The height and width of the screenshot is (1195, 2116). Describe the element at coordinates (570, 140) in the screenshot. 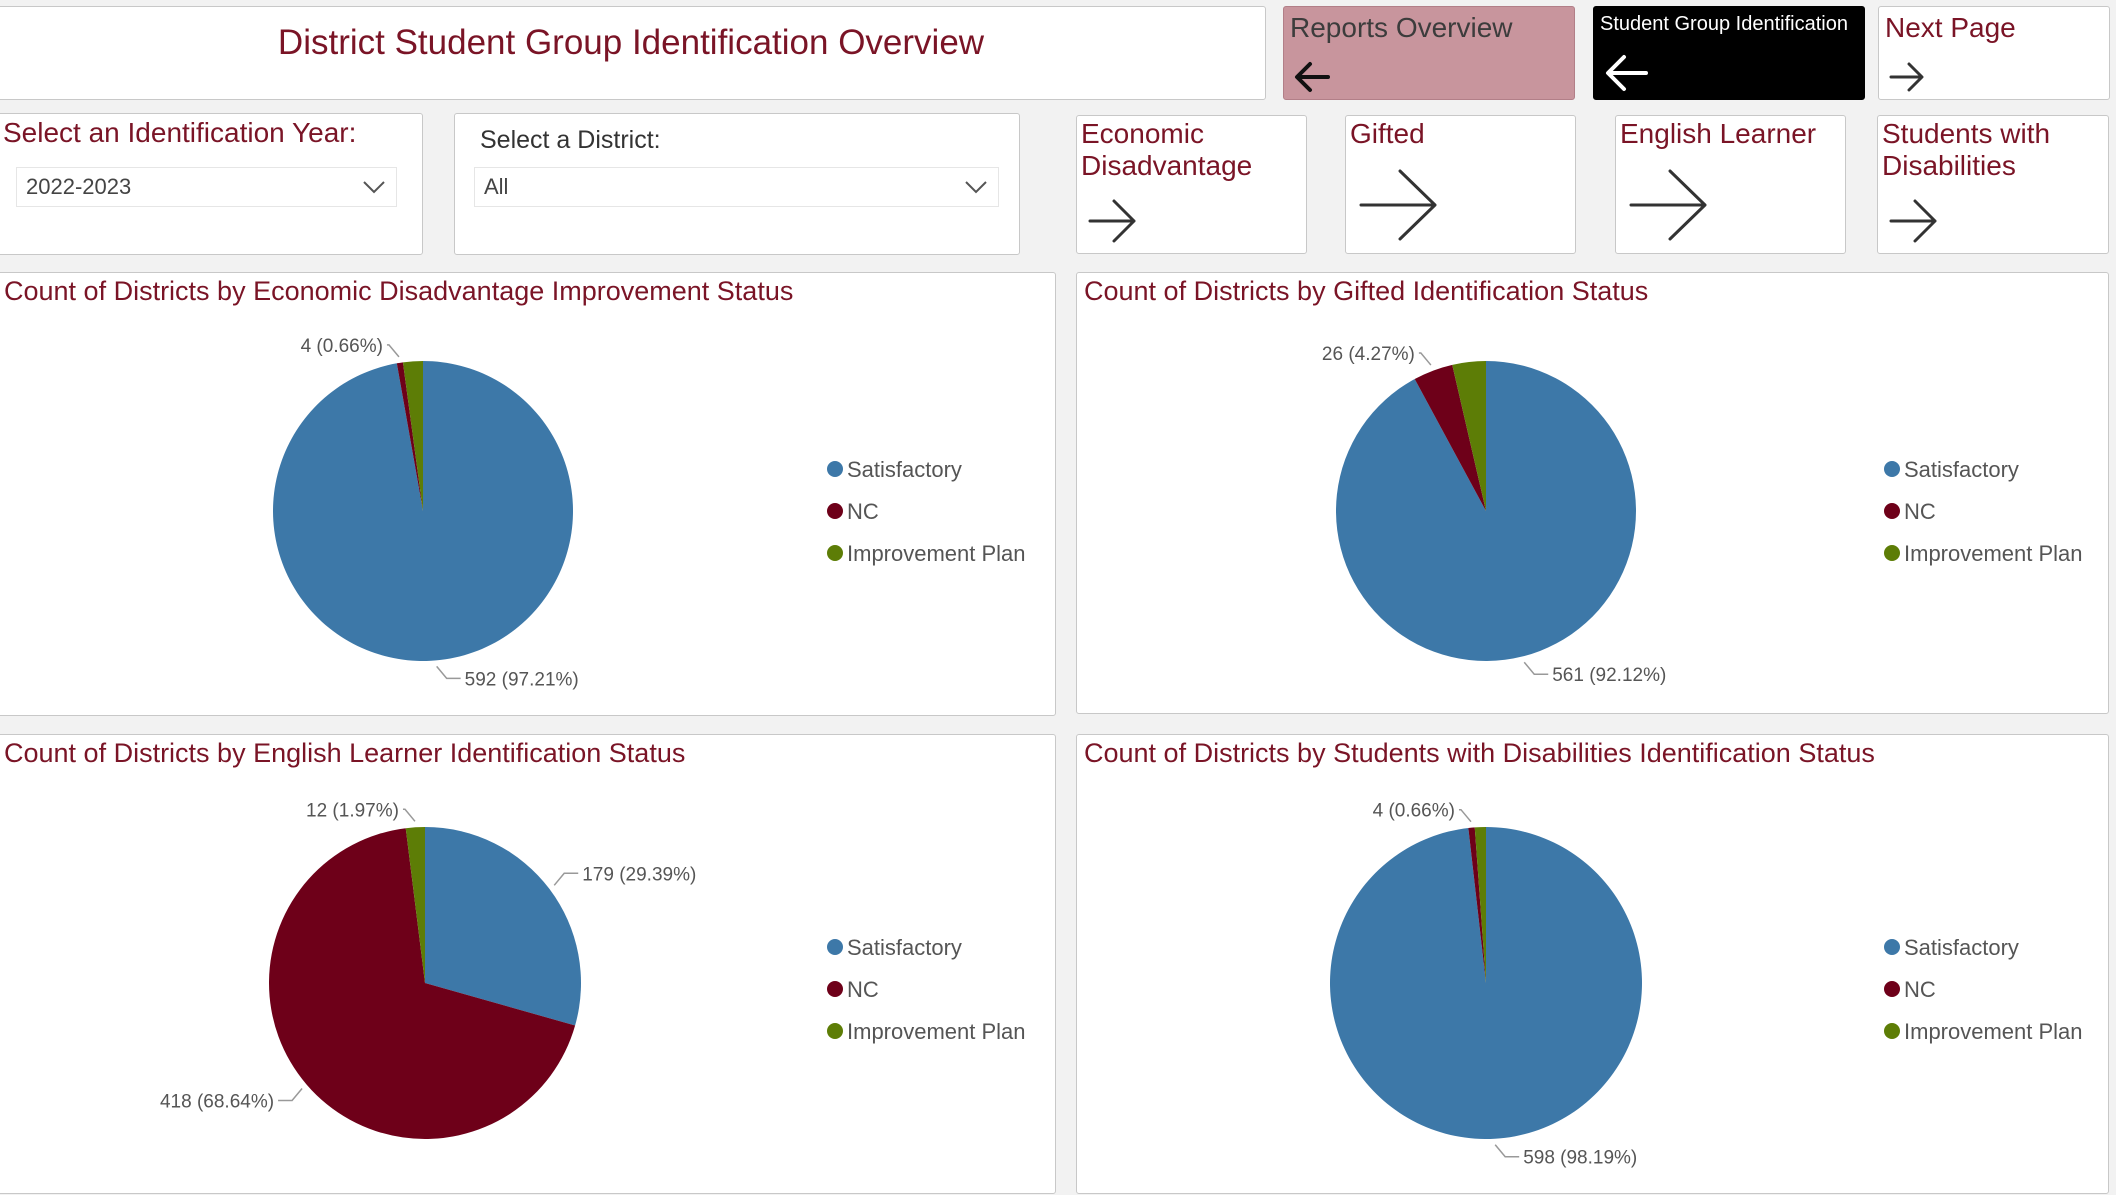

I see `district-slicer-label: Select a District:` at that location.